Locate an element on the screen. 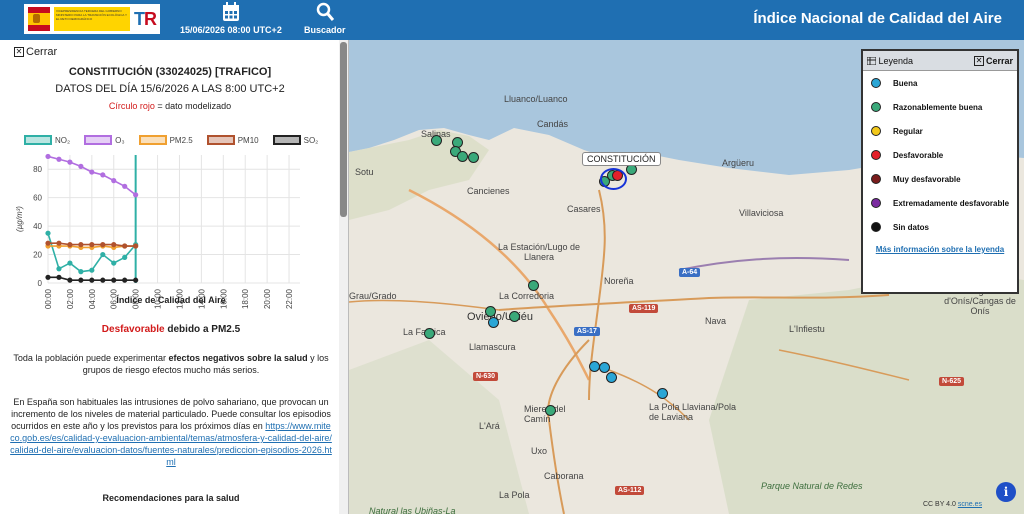 The image size is (1024, 514). road-as112: AS-112 is located at coordinates (630, 490).